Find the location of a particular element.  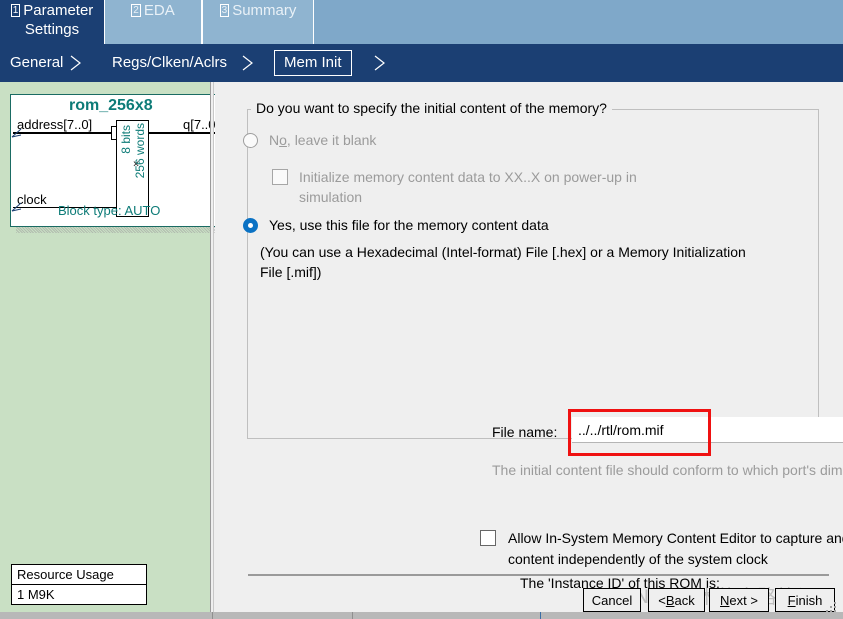

breadcrumb-item-mem-init: Mem Init is located at coordinates (313, 63).